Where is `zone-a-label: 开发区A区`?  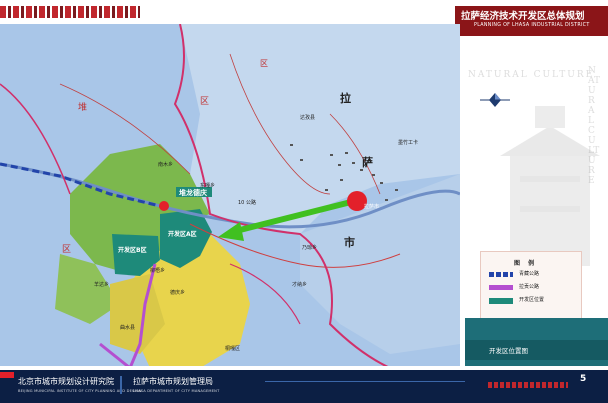 zone-a-label: 开发区A区 is located at coordinates (182, 234).